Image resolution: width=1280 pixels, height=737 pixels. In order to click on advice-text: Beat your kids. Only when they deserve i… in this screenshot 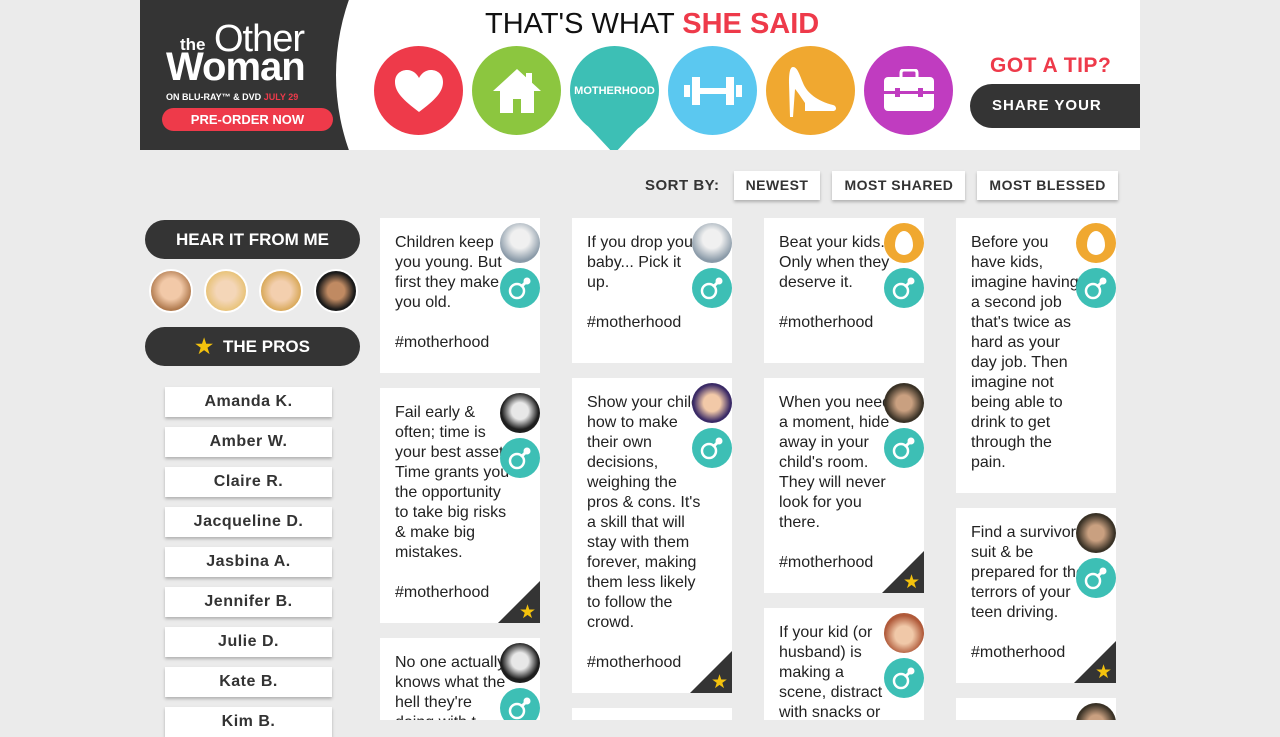, I will do `click(834, 282)`.